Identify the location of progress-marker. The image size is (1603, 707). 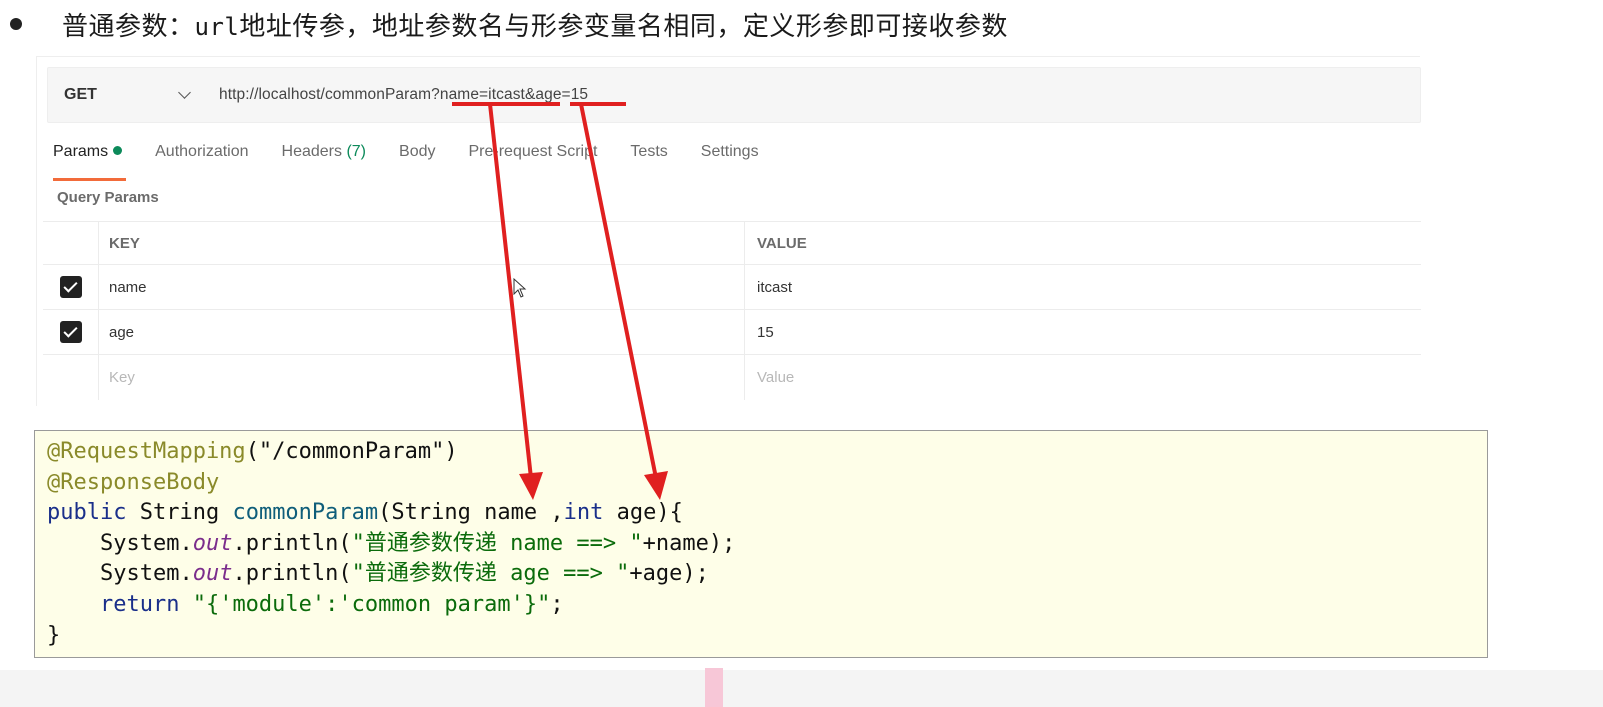
(714, 687).